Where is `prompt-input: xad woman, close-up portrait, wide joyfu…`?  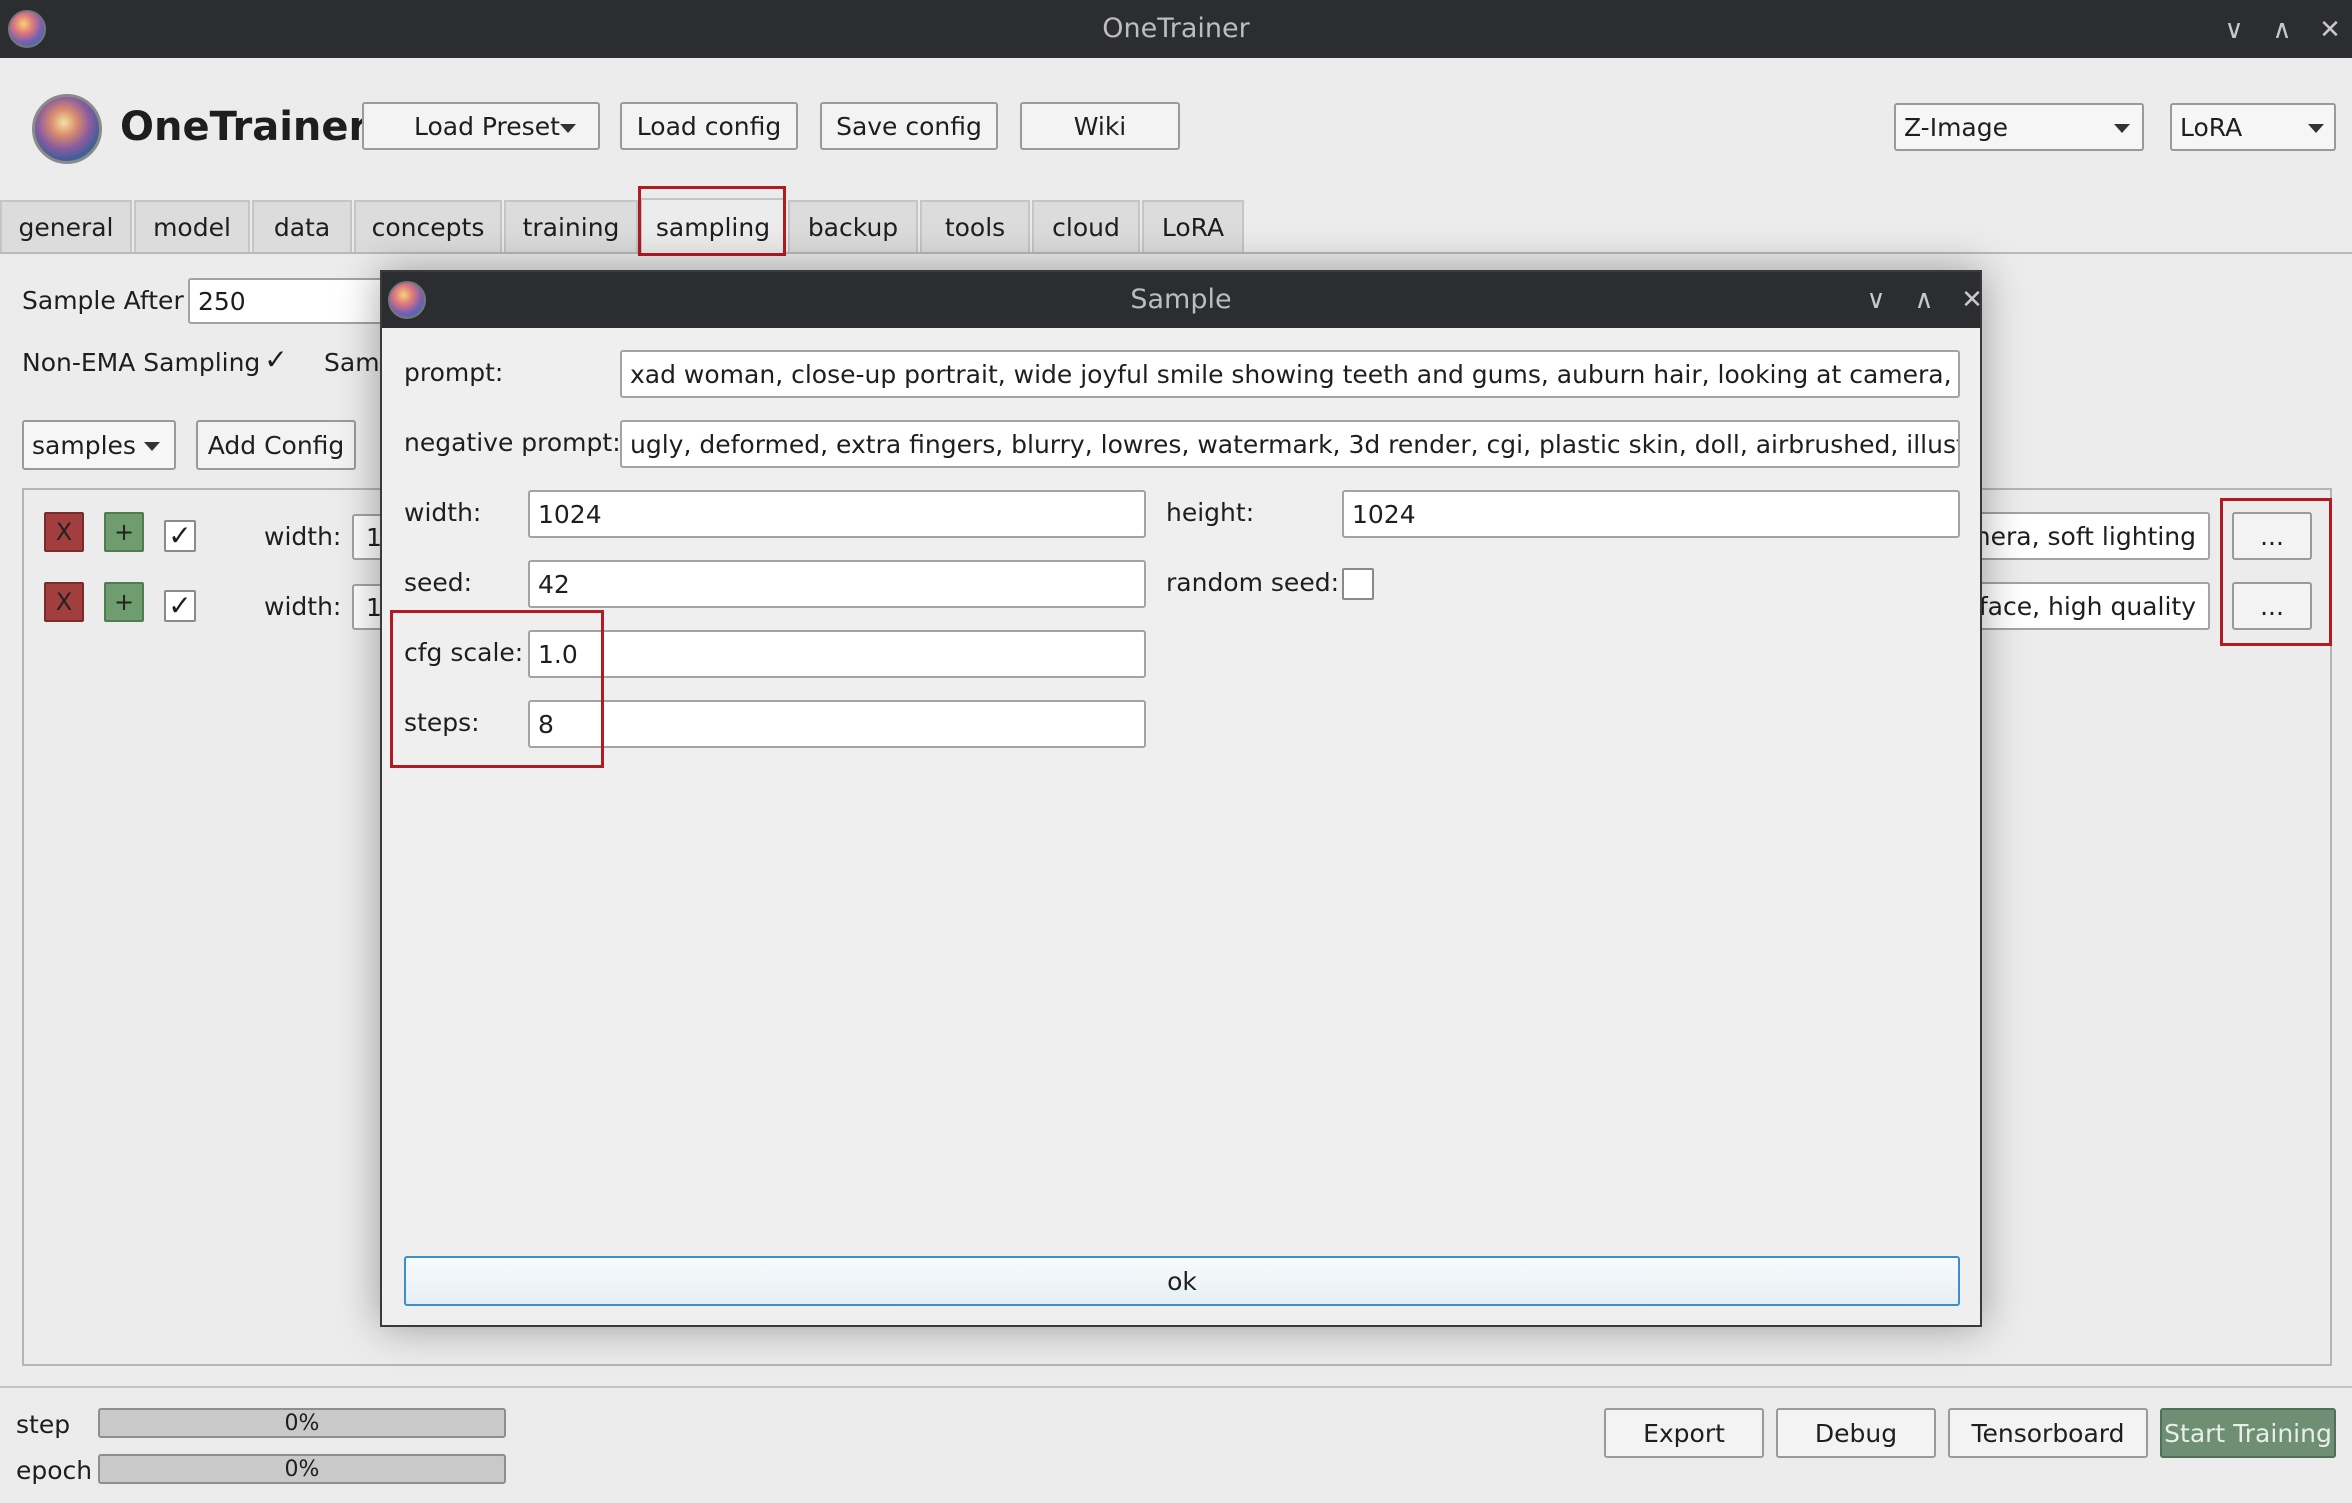
prompt-input: xad woman, close-up portrait, wide joyfu… is located at coordinates (1290, 374).